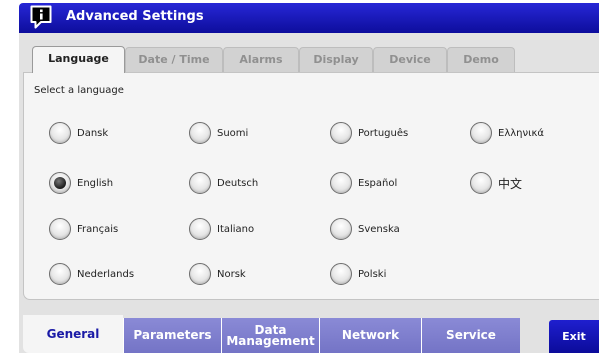 The width and height of the screenshot is (599, 353). What do you see at coordinates (233, 133) in the screenshot?
I see `language-label: Suomi` at bounding box center [233, 133].